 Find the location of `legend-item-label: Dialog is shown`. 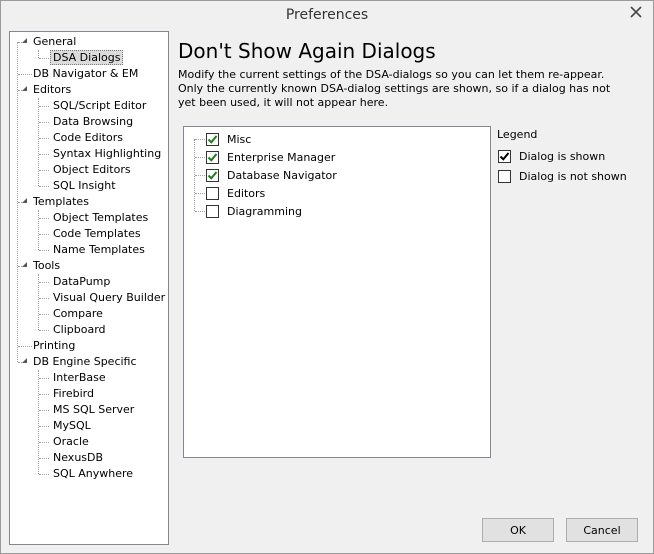

legend-item-label: Dialog is shown is located at coordinates (562, 156).